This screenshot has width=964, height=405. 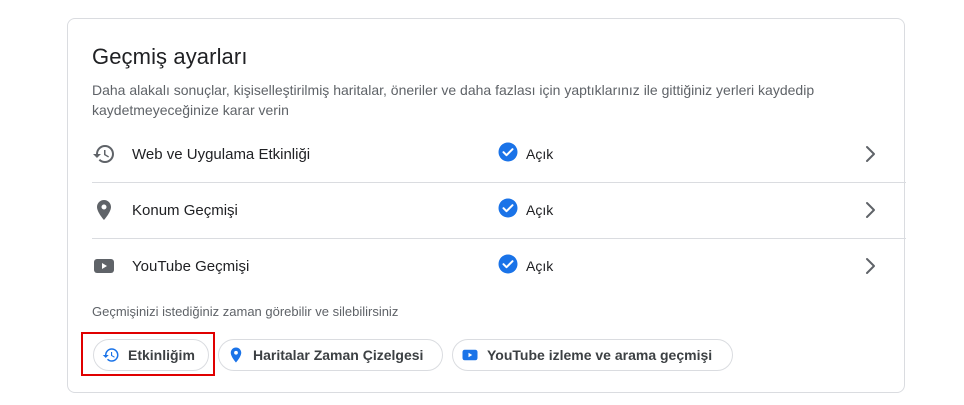 I want to click on my-activity-chip: Etkinliğim, so click(x=151, y=355).